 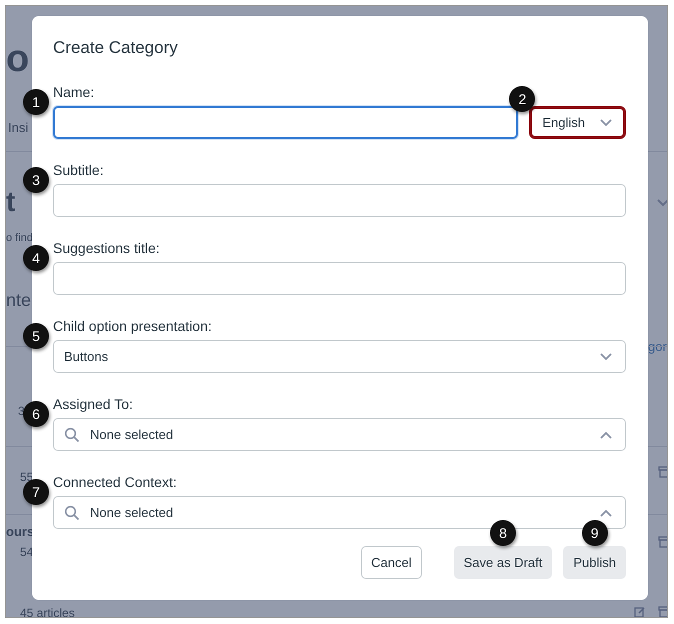 I want to click on edit-icon, so click(x=640, y=611).